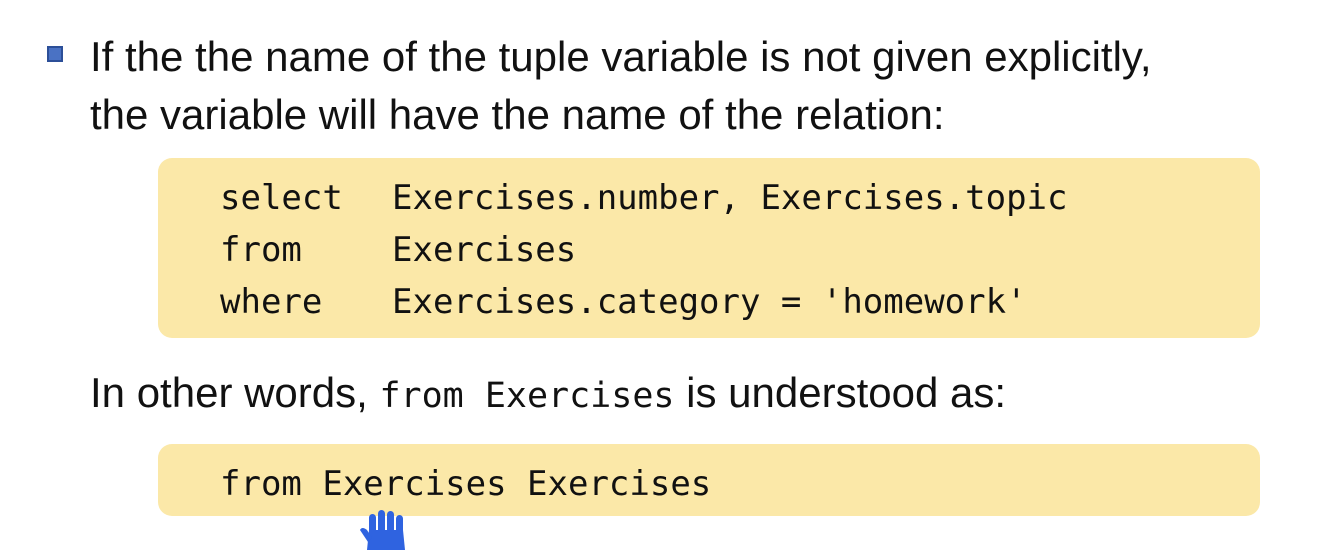  Describe the element at coordinates (466, 484) in the screenshot. I see `code-line-from-alias: from Exercises Exercises` at that location.